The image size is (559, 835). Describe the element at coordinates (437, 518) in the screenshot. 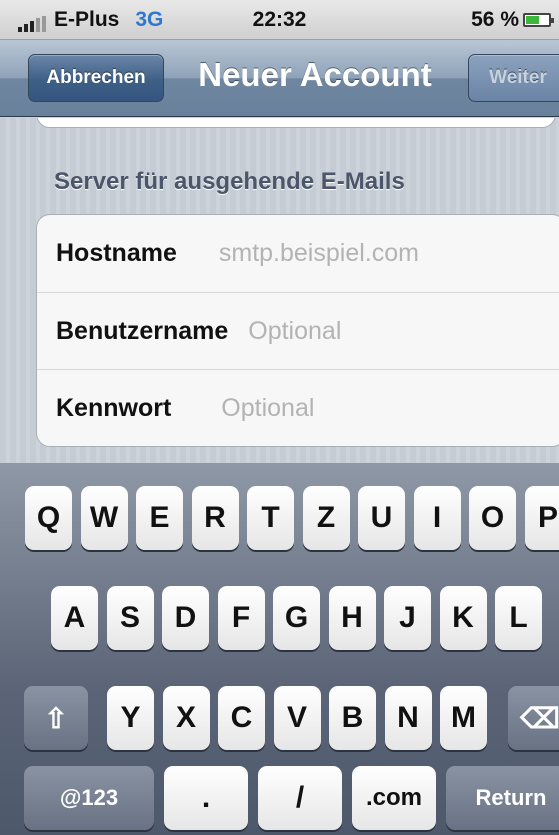

I see `key-i: I` at that location.